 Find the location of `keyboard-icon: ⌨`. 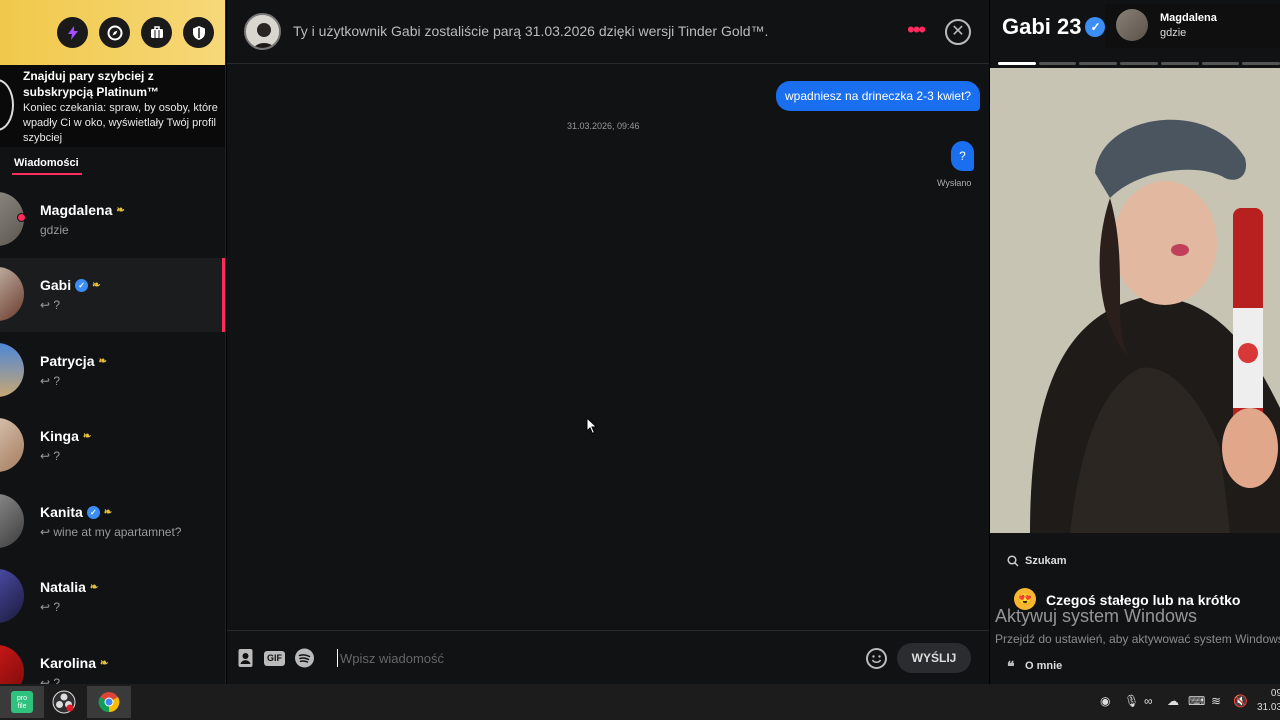

keyboard-icon: ⌨ is located at coordinates (1196, 701).